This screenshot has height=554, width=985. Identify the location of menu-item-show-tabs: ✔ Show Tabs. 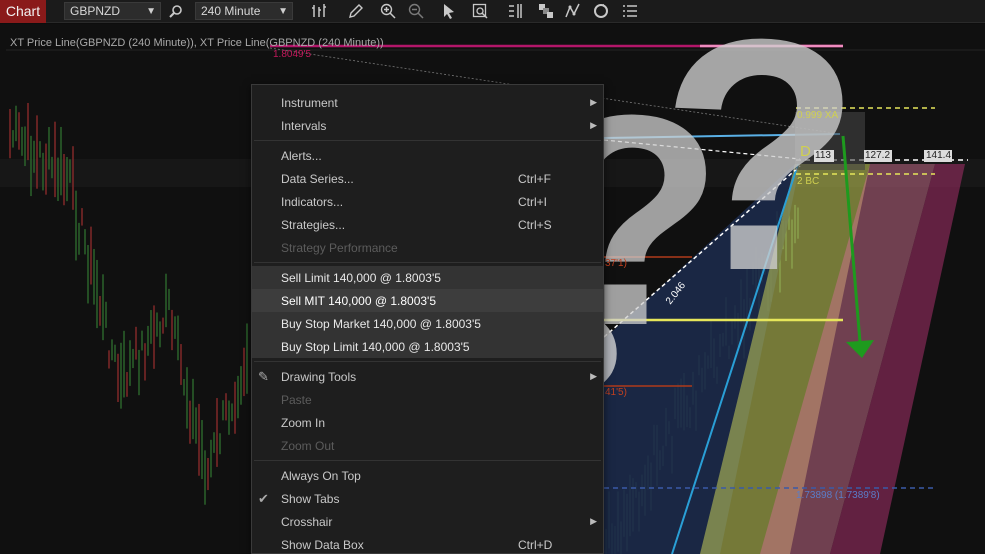
(427, 498).